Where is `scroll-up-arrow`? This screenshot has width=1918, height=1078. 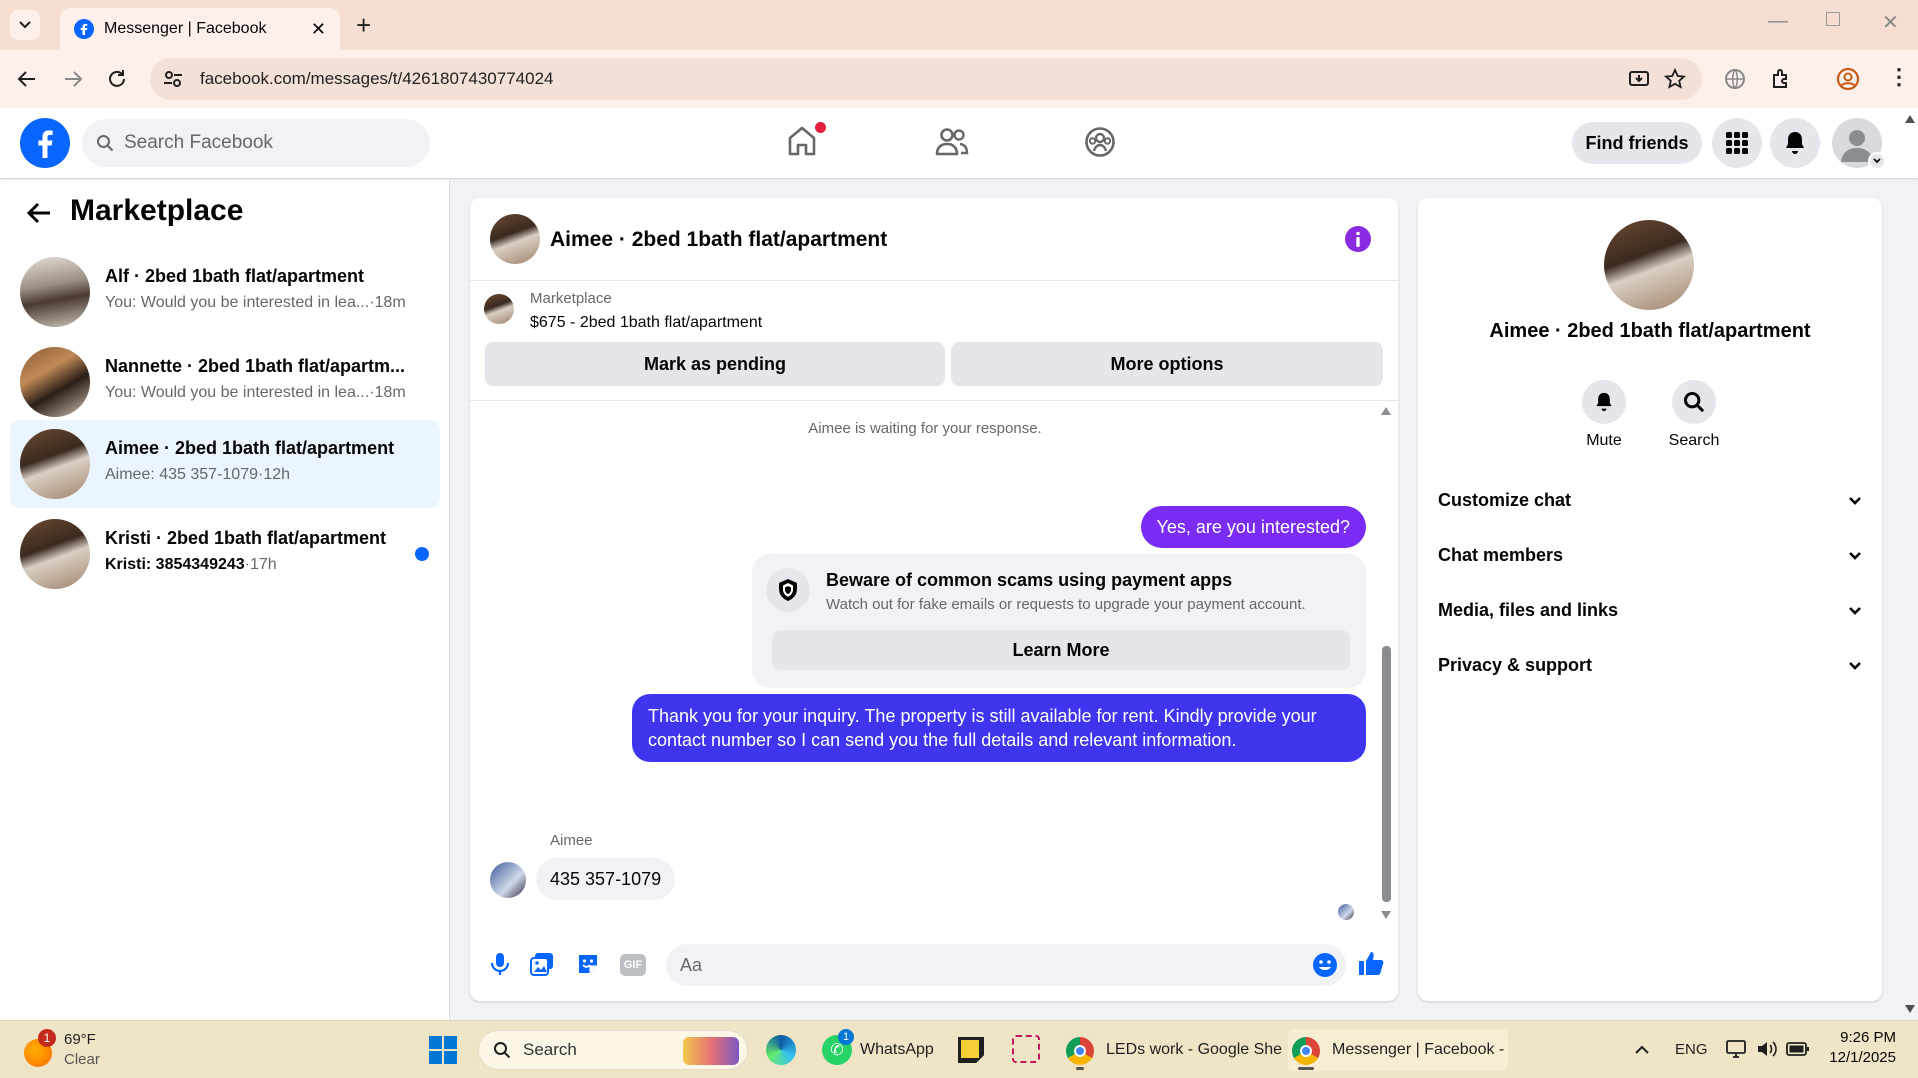
scroll-up-arrow is located at coordinates (1386, 411).